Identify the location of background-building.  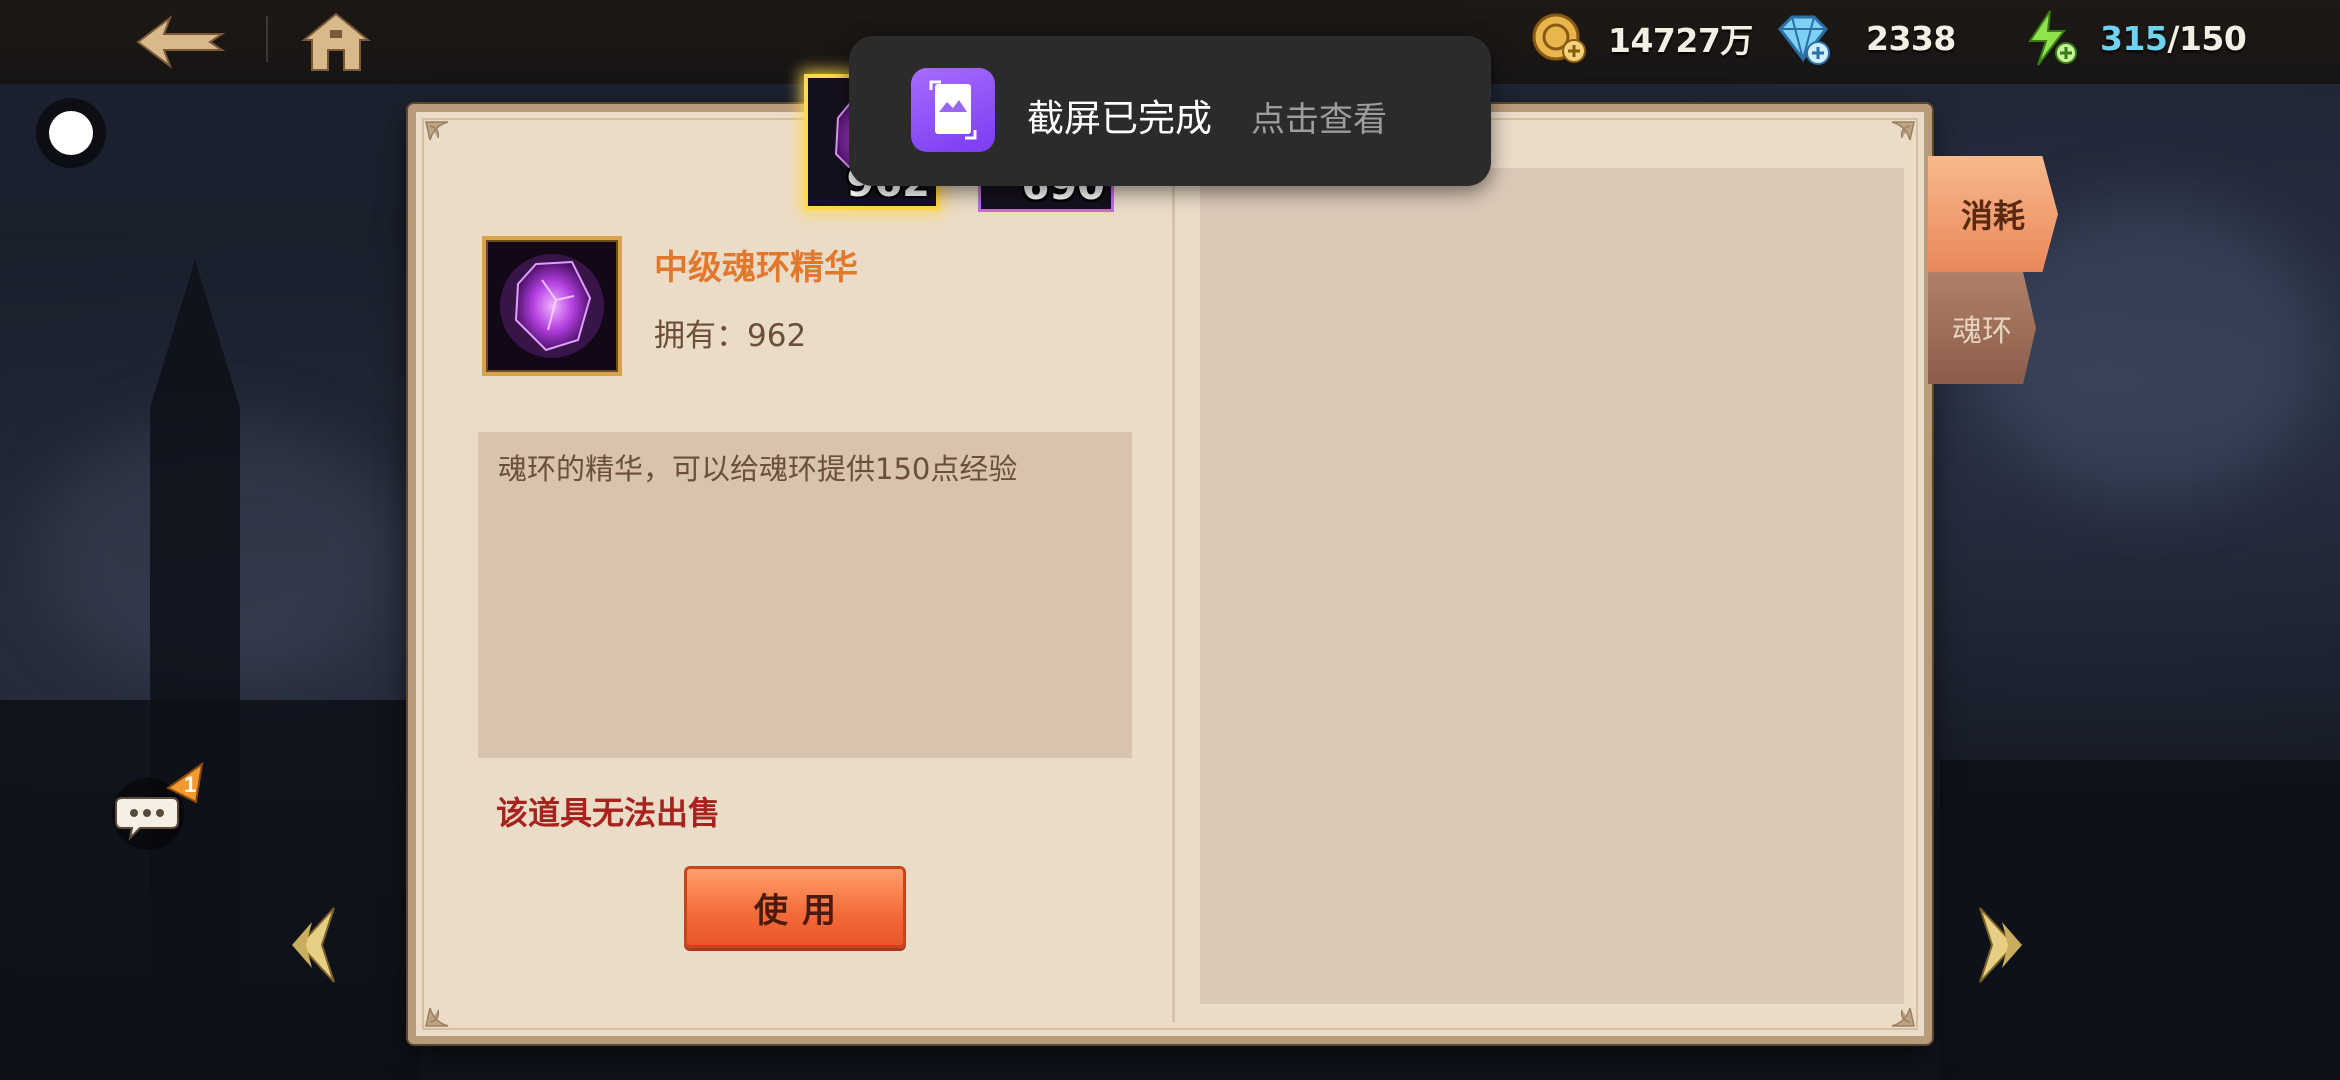
(210, 890).